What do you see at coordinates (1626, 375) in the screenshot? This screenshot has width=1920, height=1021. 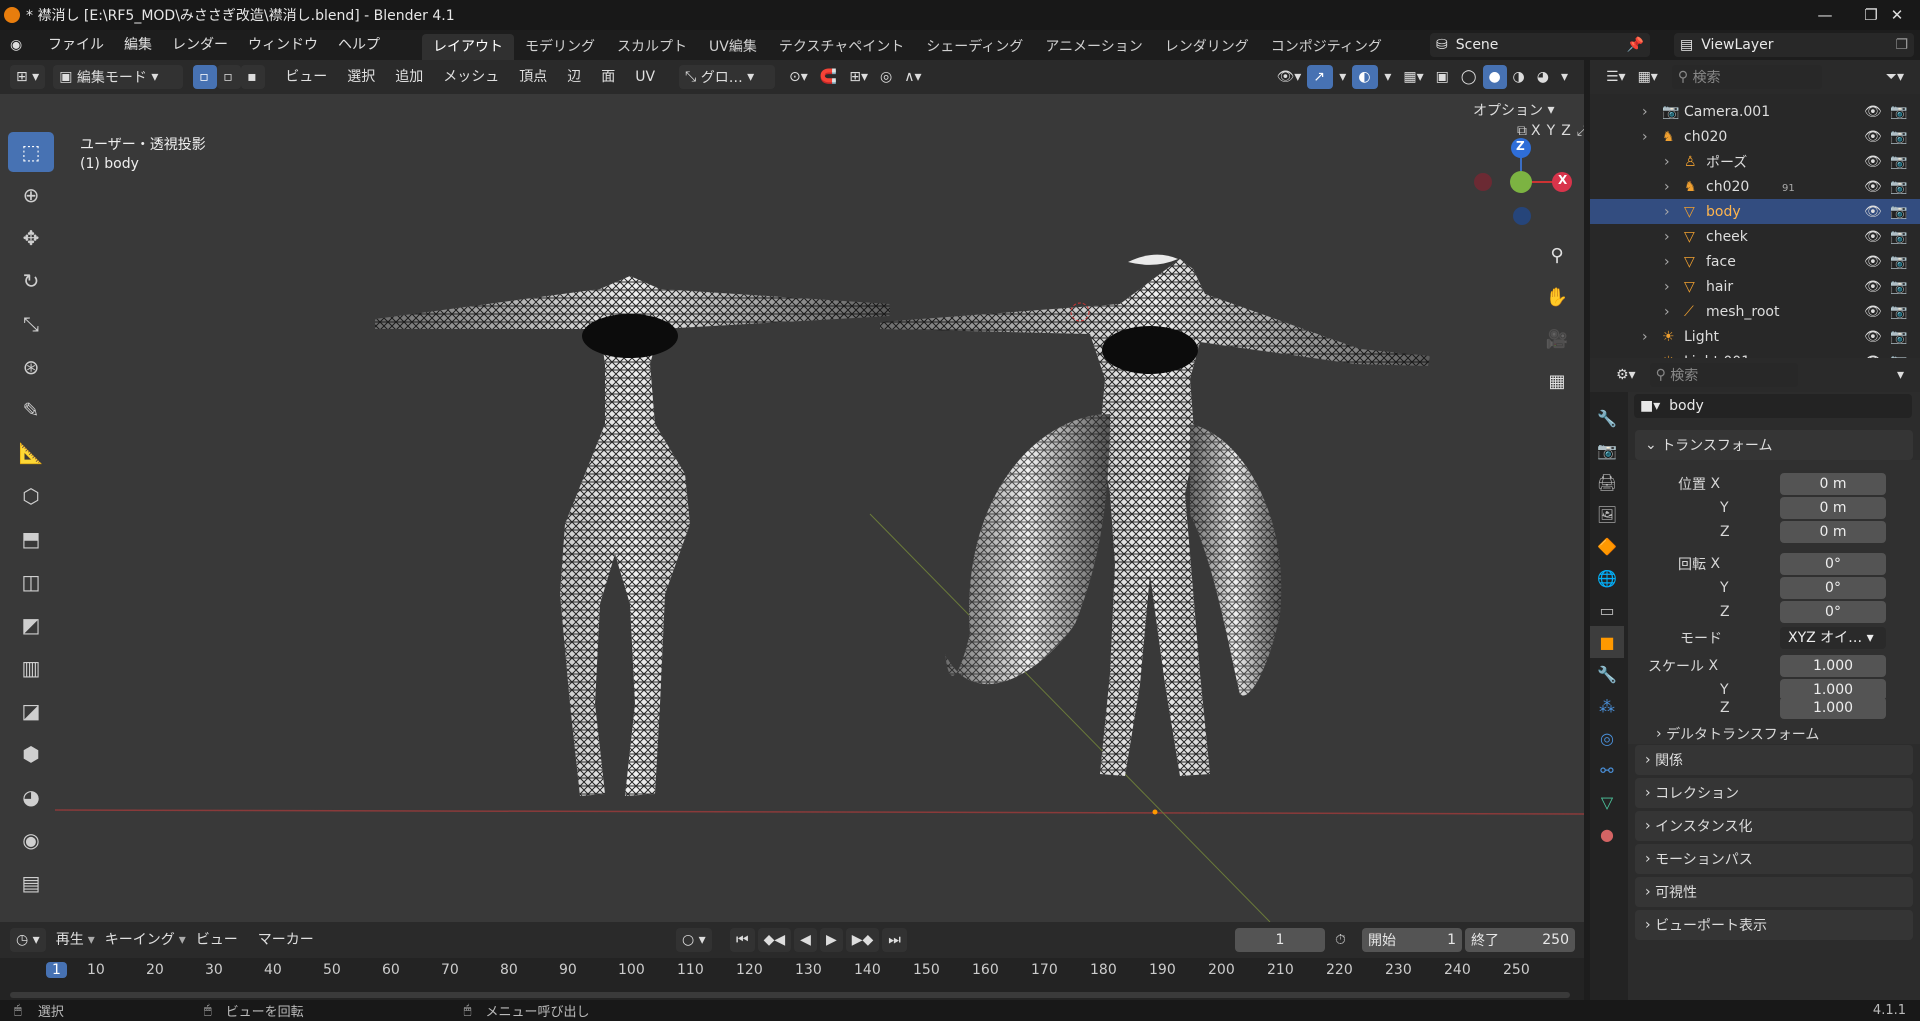 I see `properties-editor-icon: ⚙▾` at bounding box center [1626, 375].